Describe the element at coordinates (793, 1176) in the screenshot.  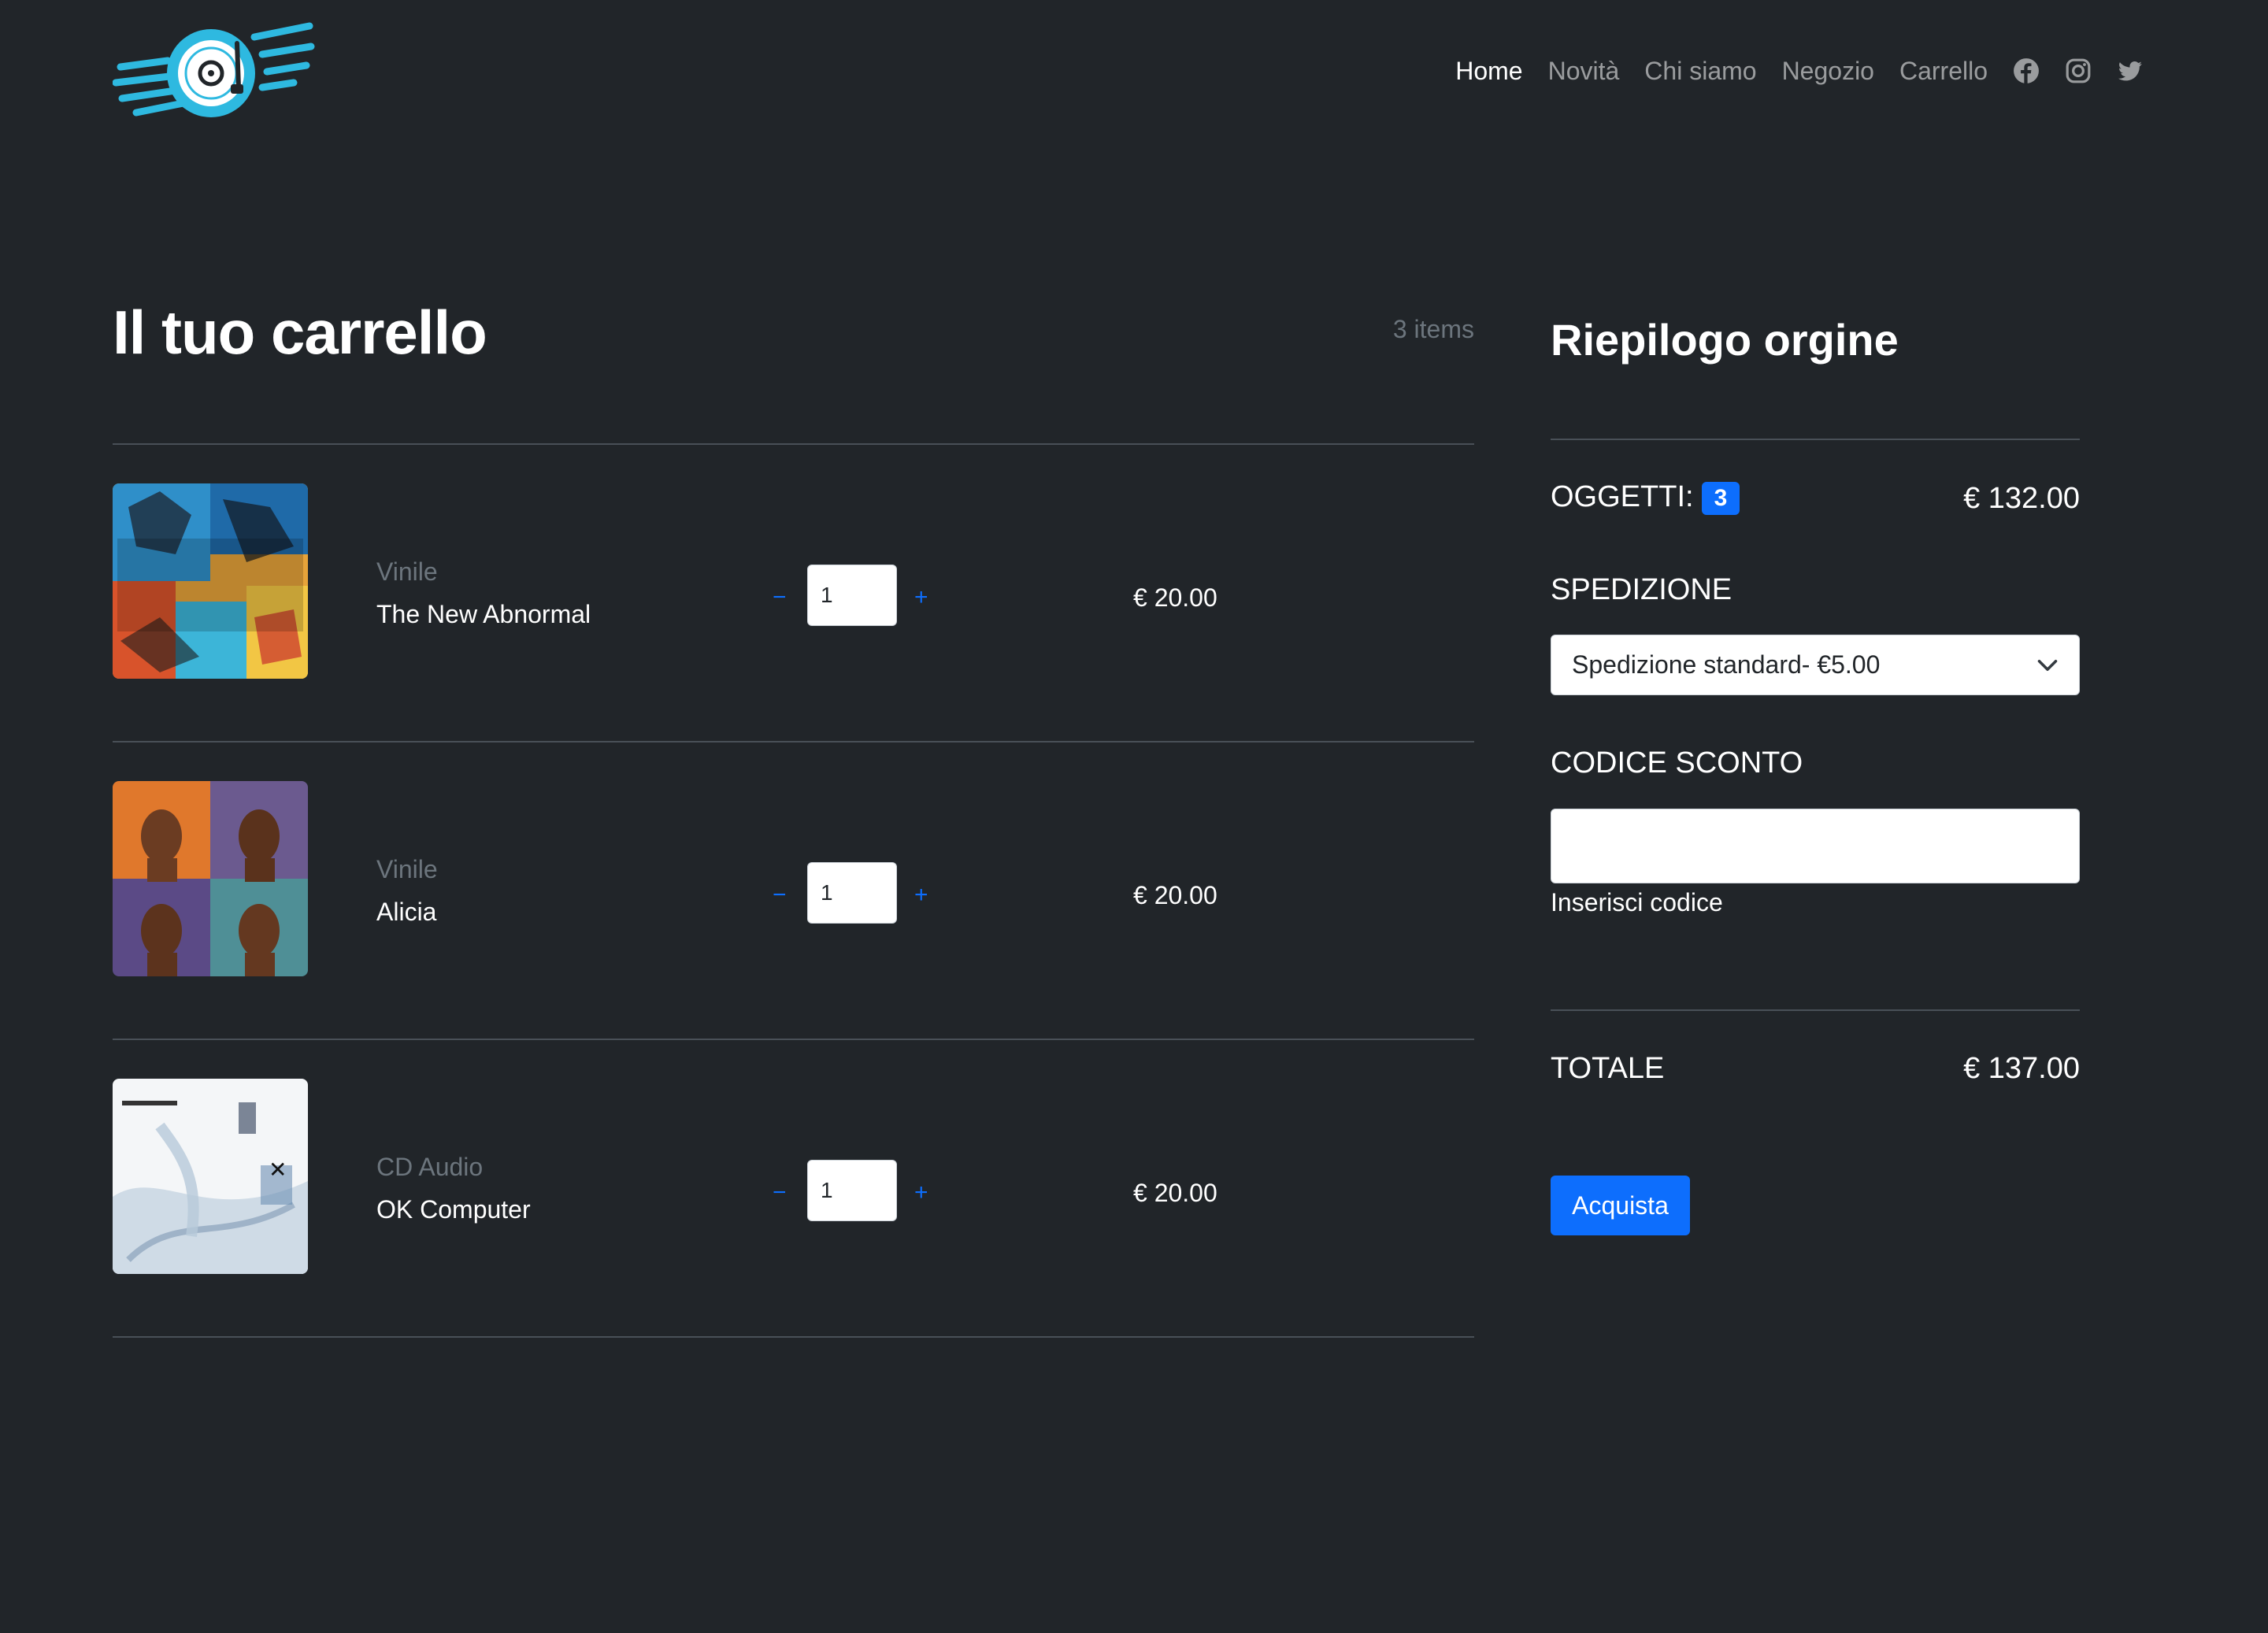
I see `cart-item: ✕ CD Audio OK Computer − + € 20.00` at that location.